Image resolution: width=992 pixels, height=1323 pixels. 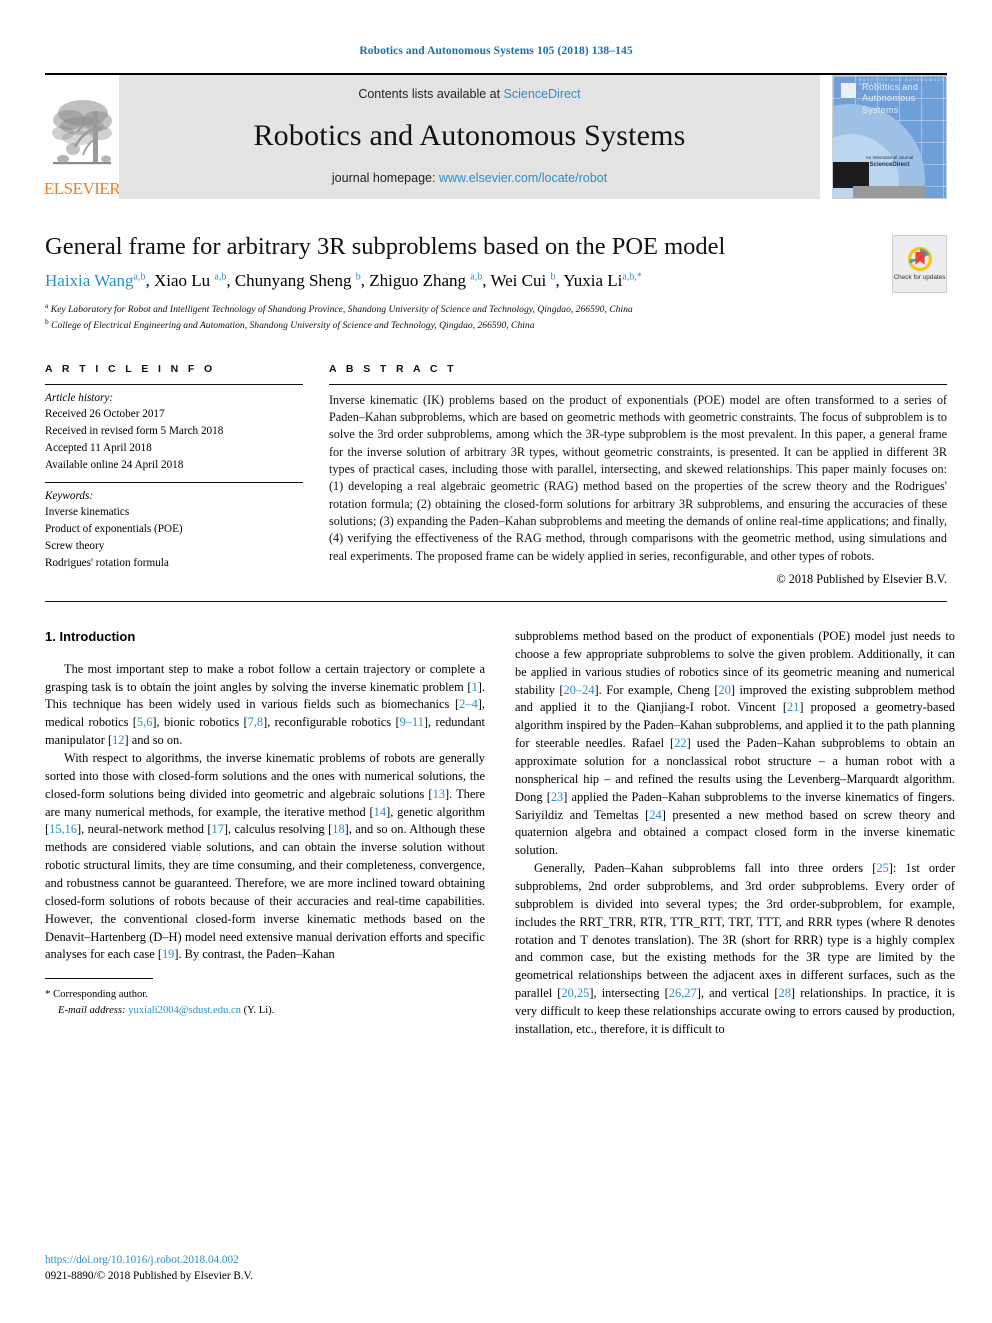 I want to click on author-name: Chunyang Sheng, so click(x=293, y=281).